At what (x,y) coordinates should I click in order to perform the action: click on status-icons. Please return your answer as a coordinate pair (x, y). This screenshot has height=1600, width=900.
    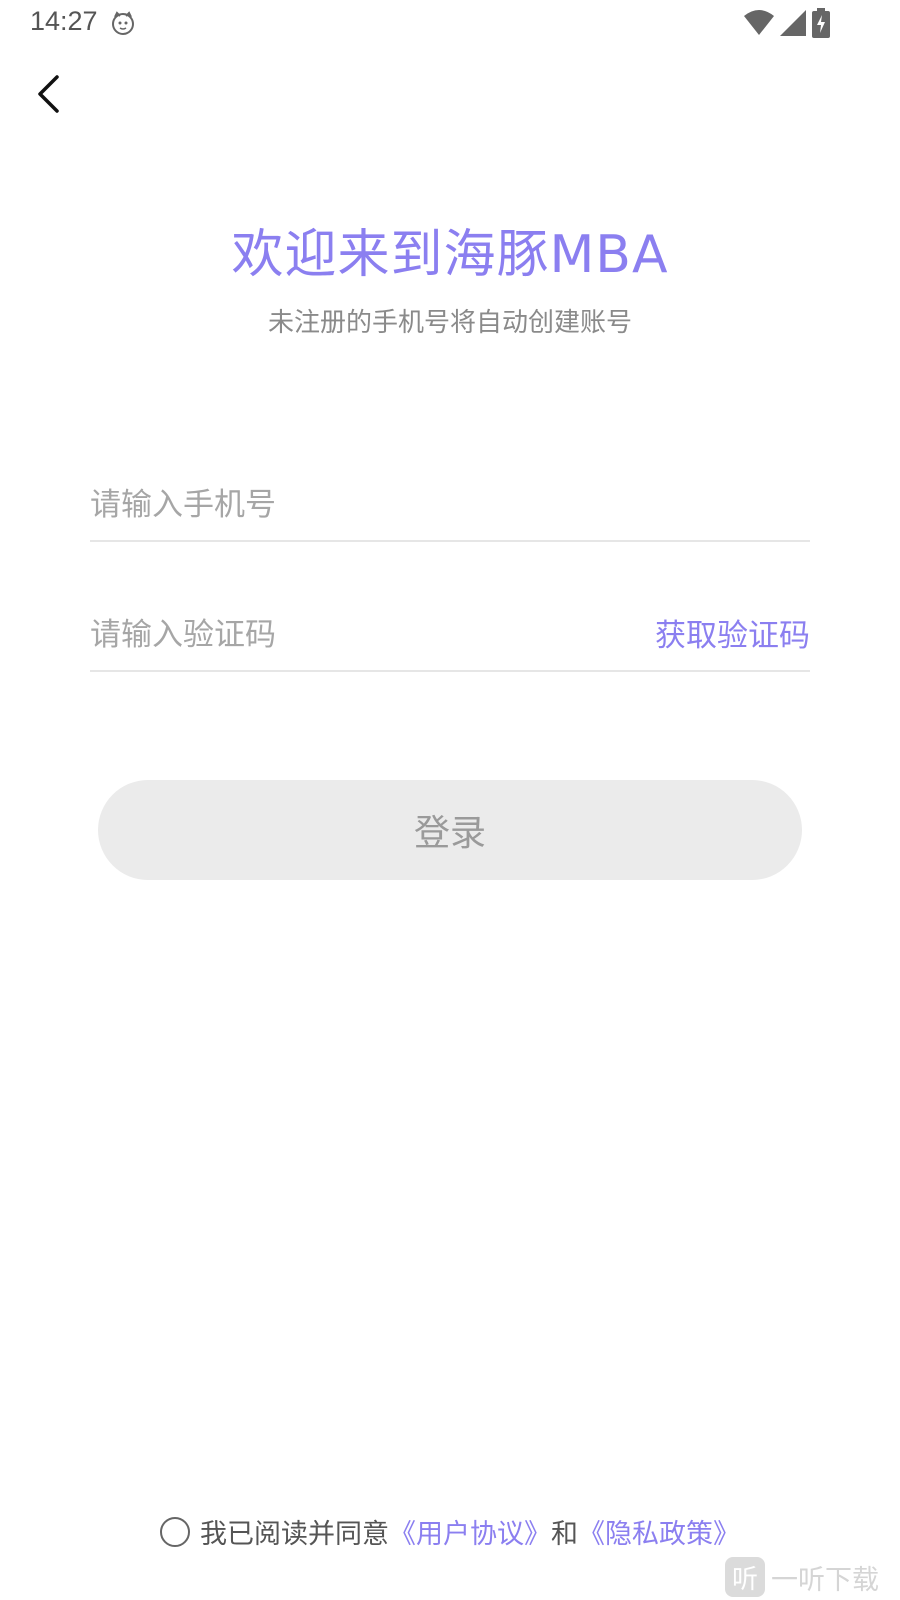
    Looking at the image, I should click on (787, 25).